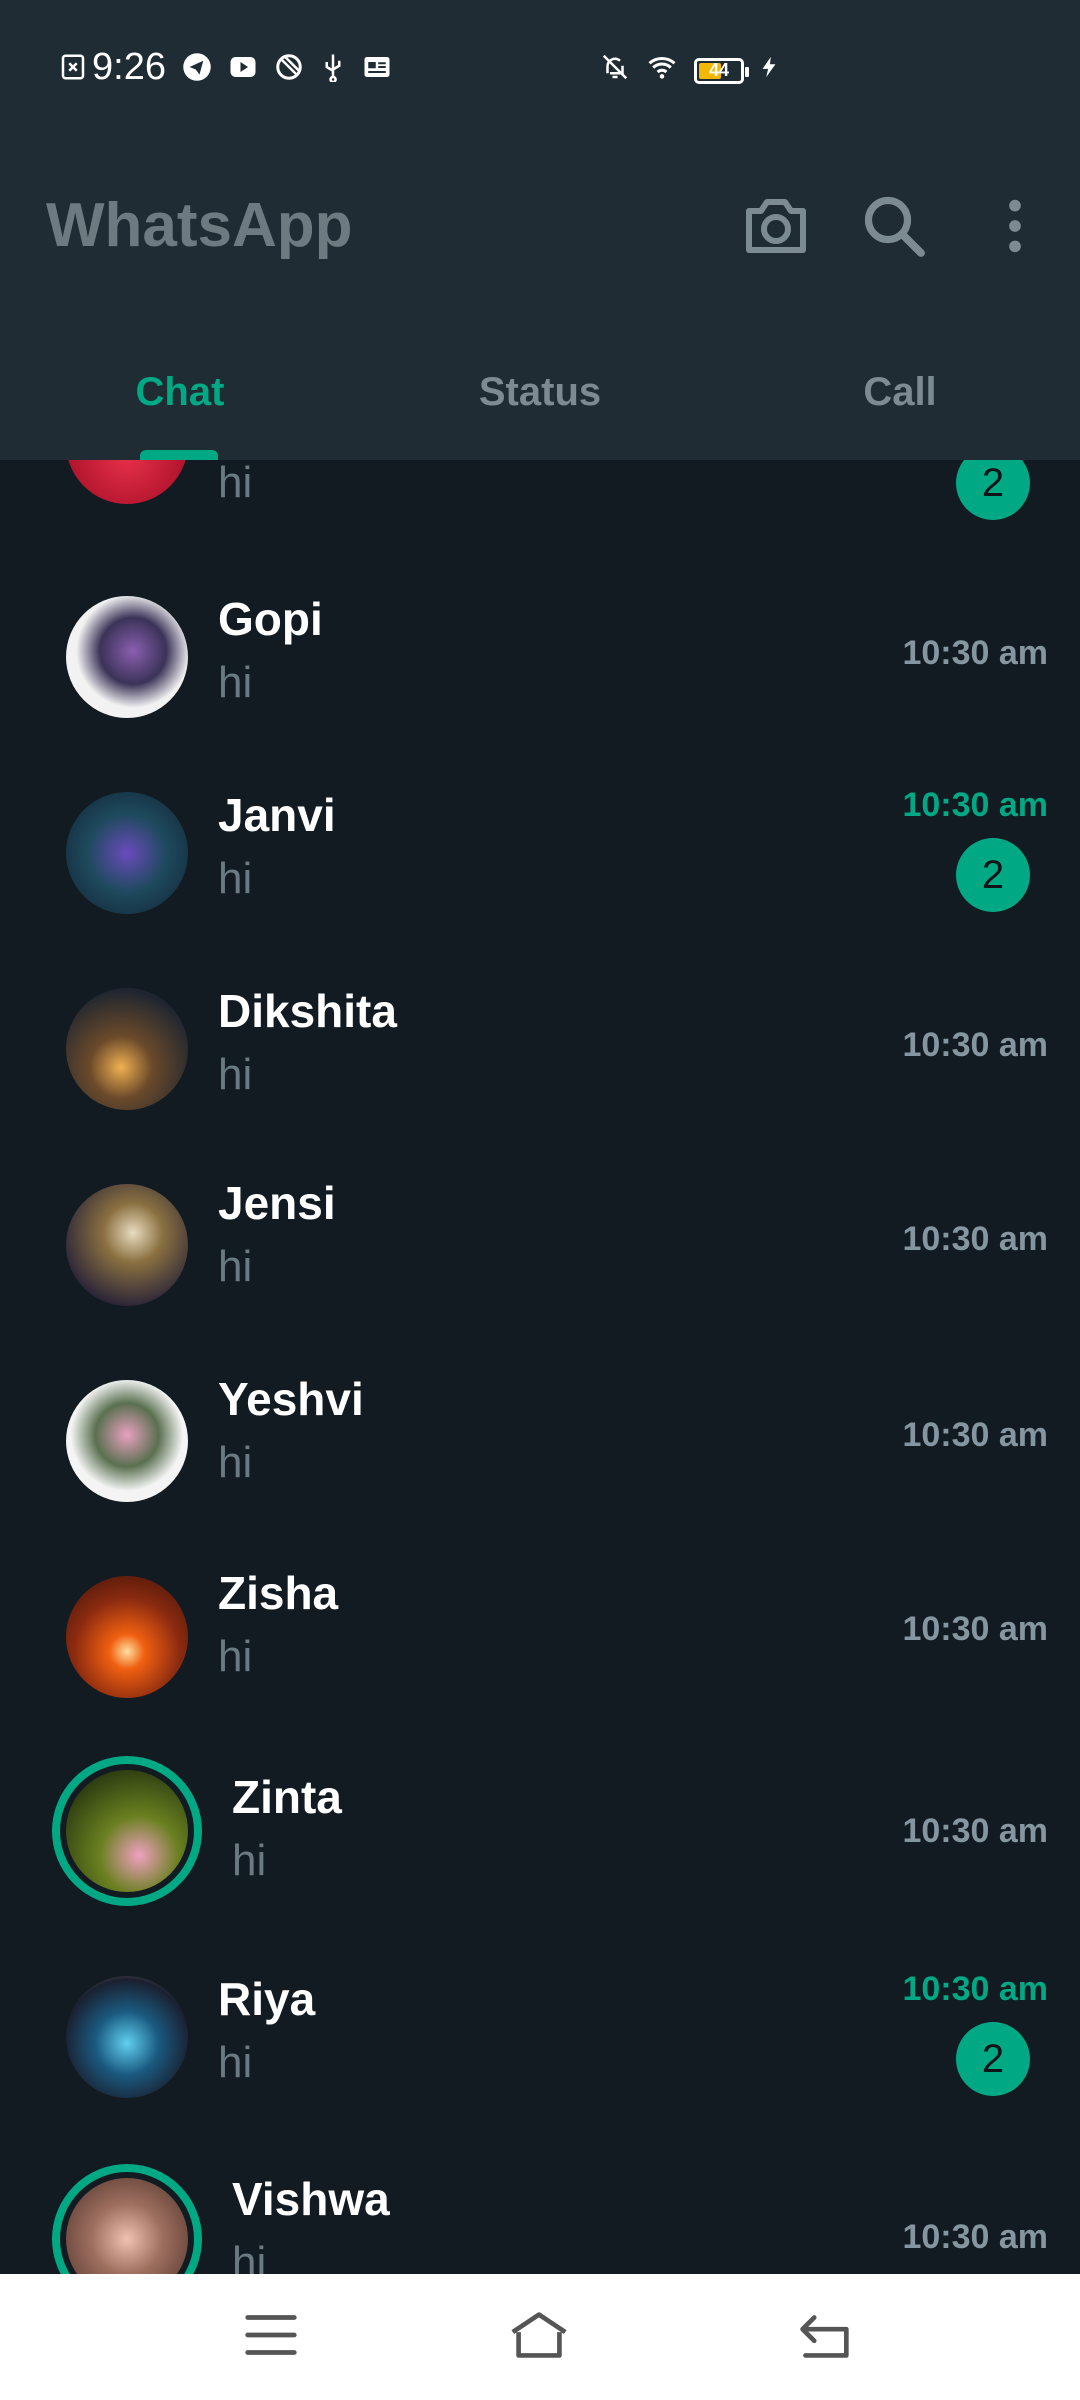 This screenshot has height=2400, width=1080. What do you see at coordinates (271, 2335) in the screenshot?
I see `menu-icon` at bounding box center [271, 2335].